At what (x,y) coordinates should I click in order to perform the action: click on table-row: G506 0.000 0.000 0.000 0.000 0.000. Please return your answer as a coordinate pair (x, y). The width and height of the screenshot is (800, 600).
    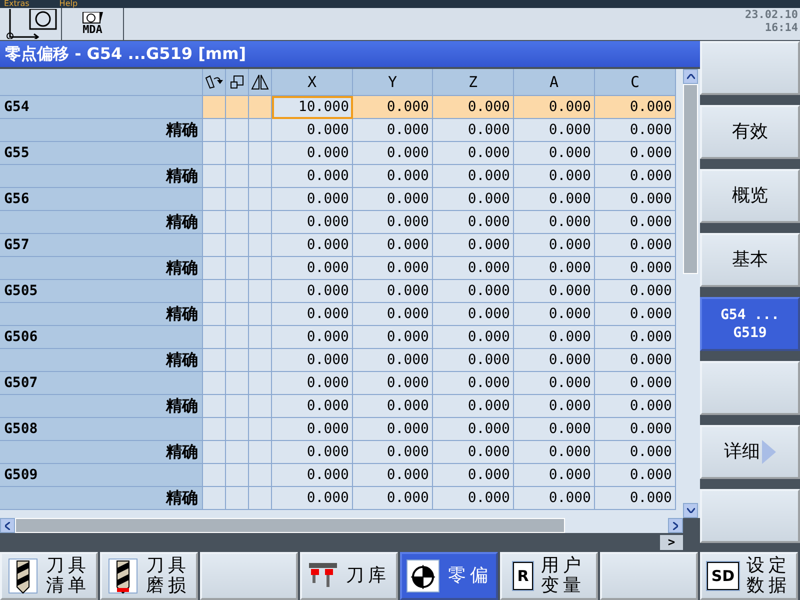
    Looking at the image, I should click on (341, 337).